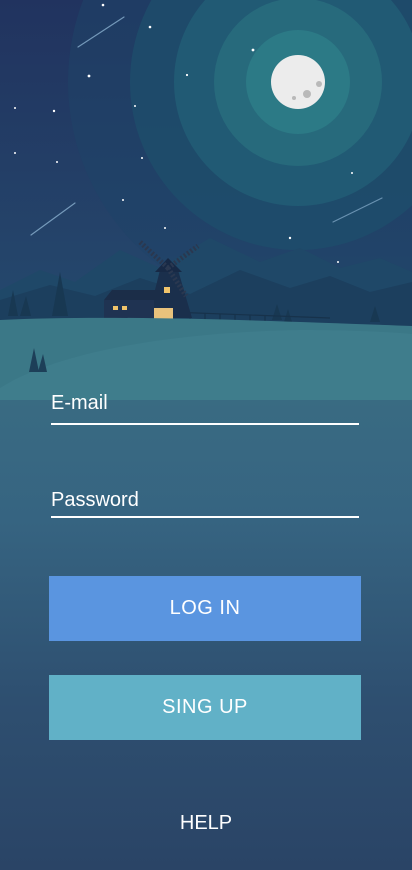  Describe the element at coordinates (205, 608) in the screenshot. I see `login-button: LOG IN` at that location.